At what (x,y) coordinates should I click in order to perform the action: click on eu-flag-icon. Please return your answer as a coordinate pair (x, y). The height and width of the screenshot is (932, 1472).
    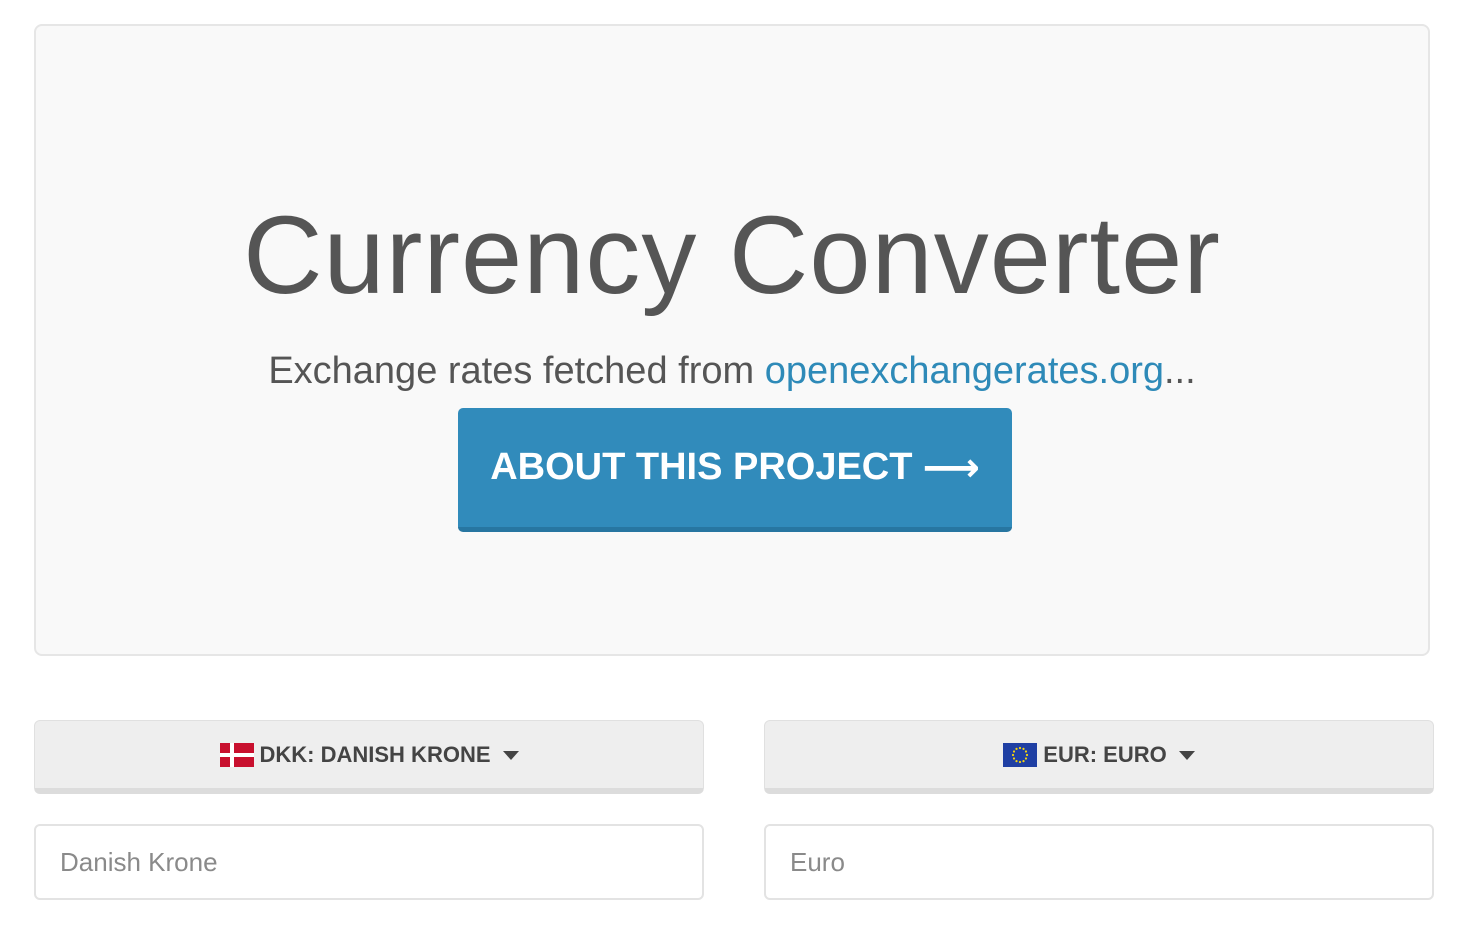
    Looking at the image, I should click on (1020, 754).